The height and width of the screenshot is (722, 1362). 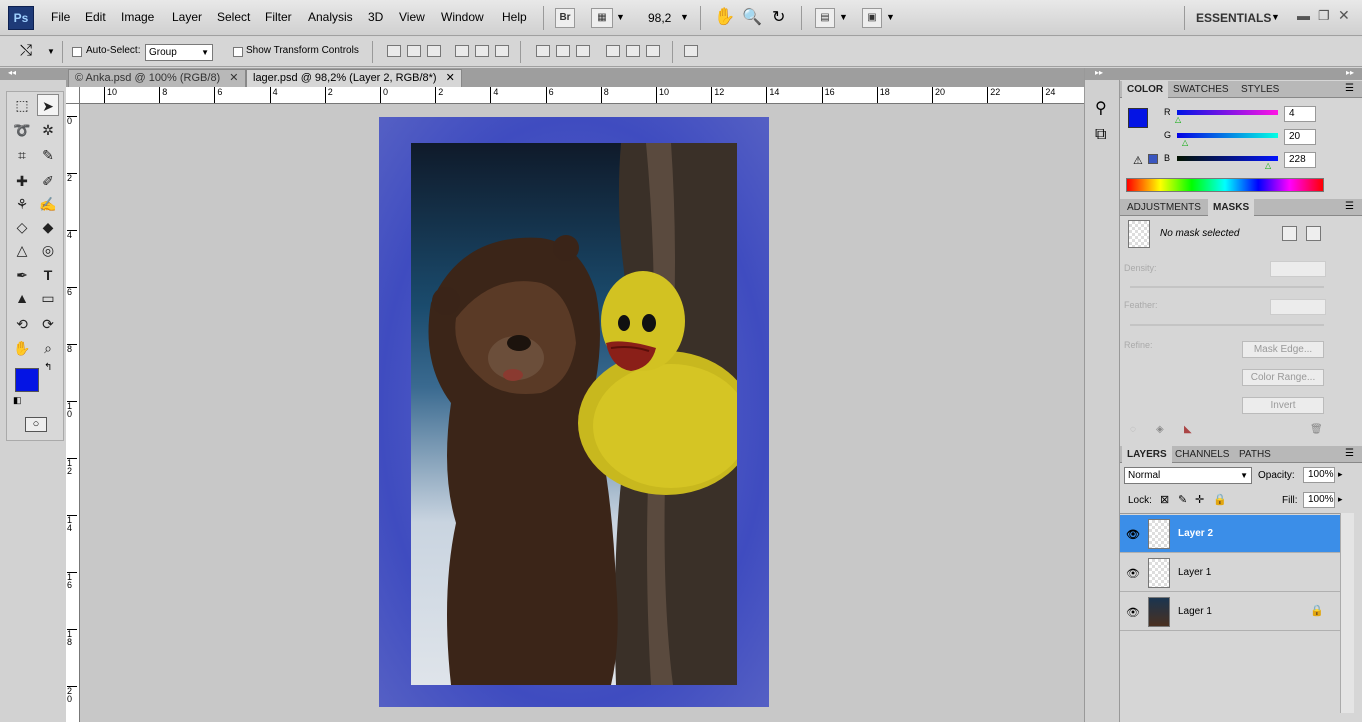 I want to click on color-spectrum-ramp, so click(x=1225, y=185).